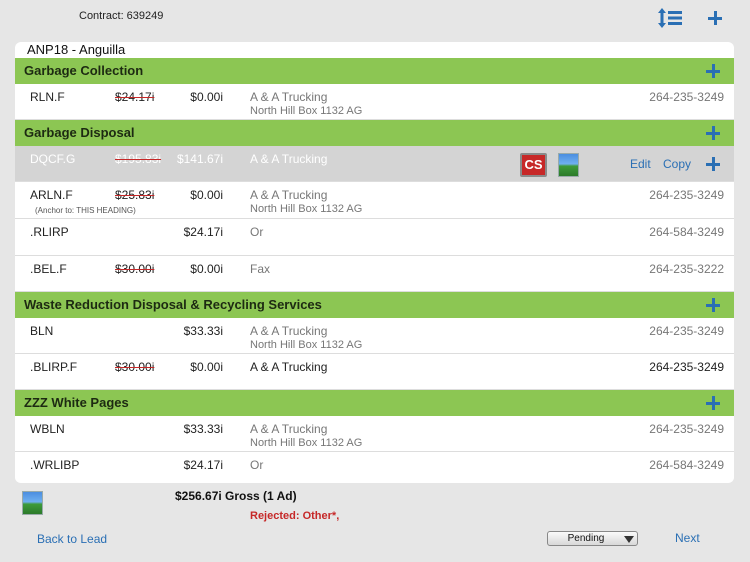  Describe the element at coordinates (677, 164) in the screenshot. I see `copy-button: Copy` at that location.